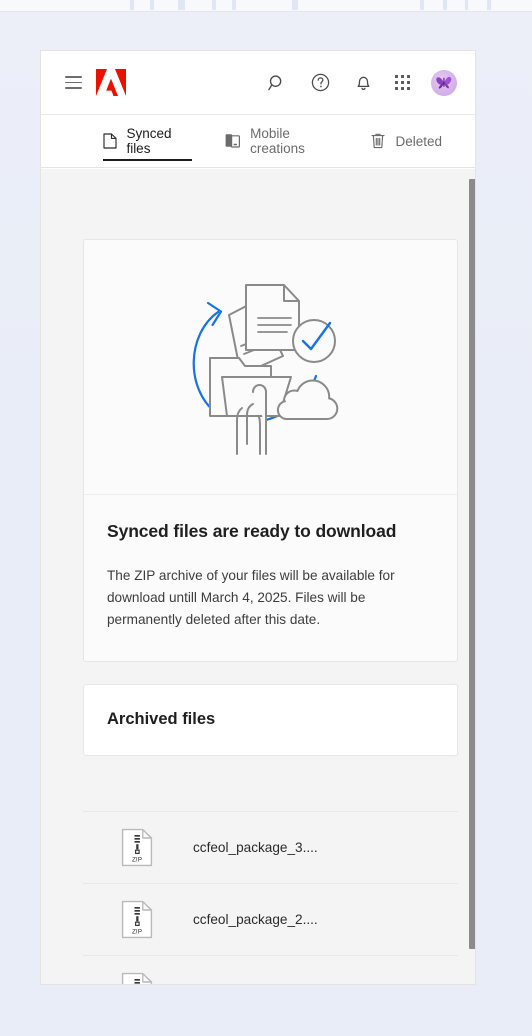  What do you see at coordinates (378, 141) in the screenshot?
I see `trash-icon` at bounding box center [378, 141].